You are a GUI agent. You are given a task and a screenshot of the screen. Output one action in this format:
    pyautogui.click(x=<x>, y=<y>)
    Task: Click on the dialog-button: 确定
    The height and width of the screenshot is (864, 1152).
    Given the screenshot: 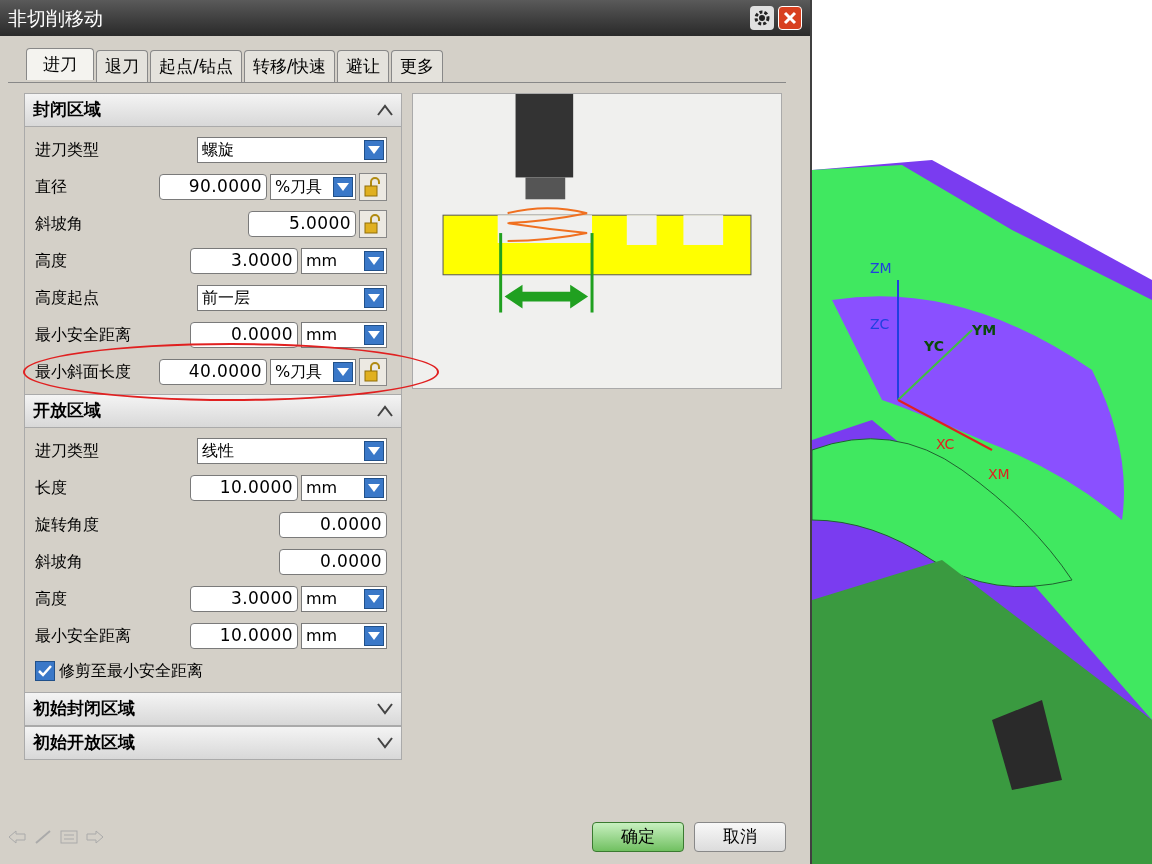 What is the action you would take?
    pyautogui.click(x=638, y=837)
    